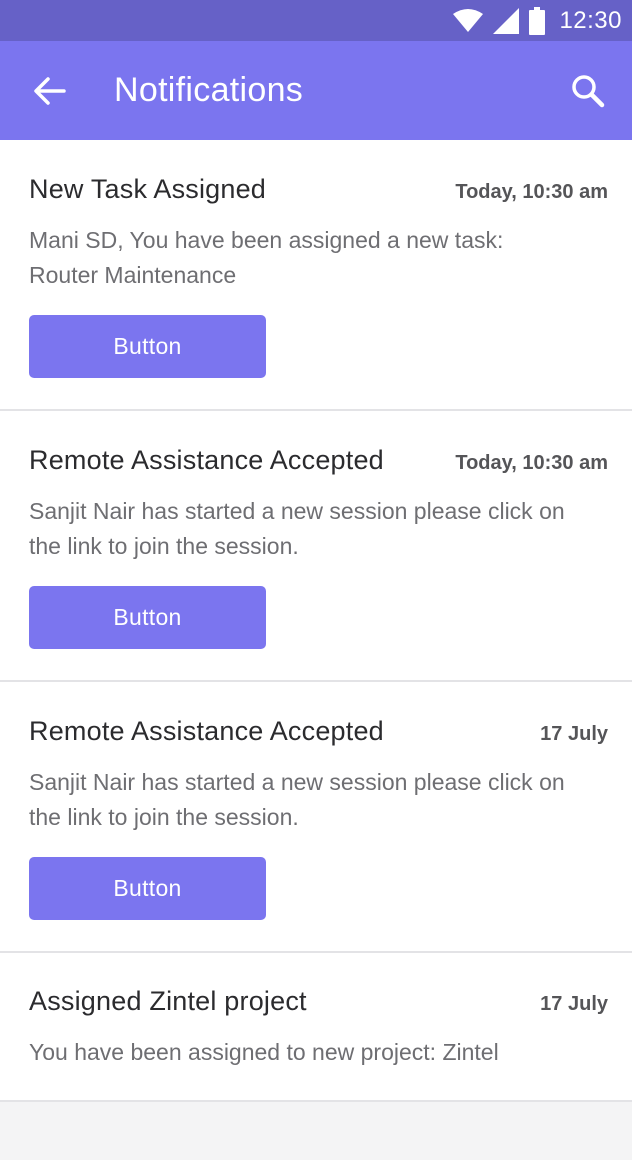 This screenshot has width=632, height=1160. What do you see at coordinates (148, 189) in the screenshot?
I see `notification-title: New Task Assigned` at bounding box center [148, 189].